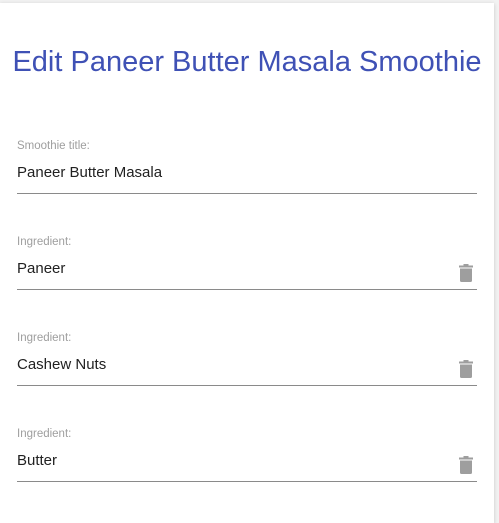 The height and width of the screenshot is (523, 499). Describe the element at coordinates (247, 193) in the screenshot. I see `smoothie-title-underline` at that location.